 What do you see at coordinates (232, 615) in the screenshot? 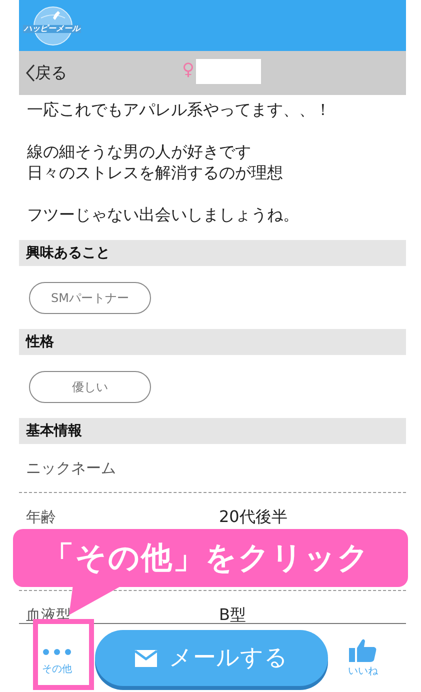
I see `info-value: B型` at bounding box center [232, 615].